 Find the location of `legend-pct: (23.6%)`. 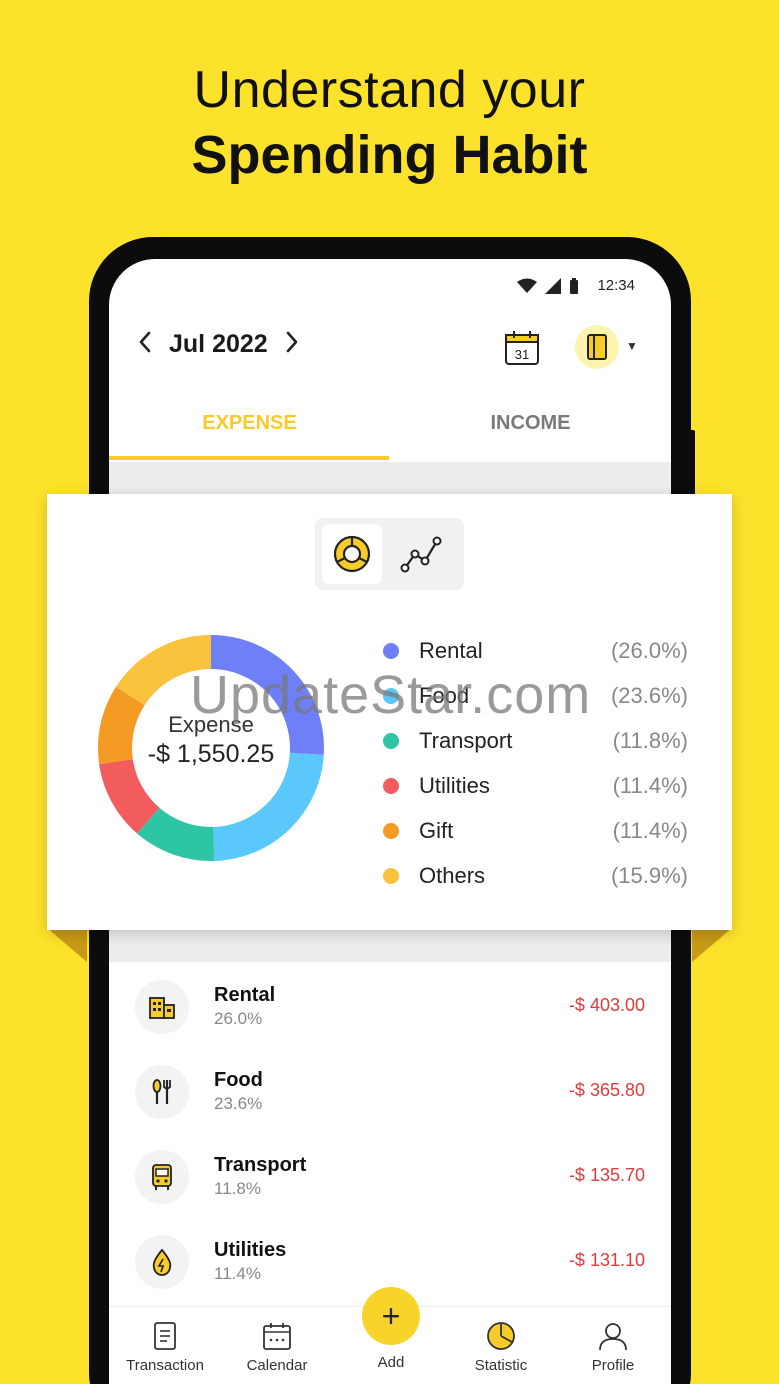

legend-pct: (23.6%) is located at coordinates (649, 695).